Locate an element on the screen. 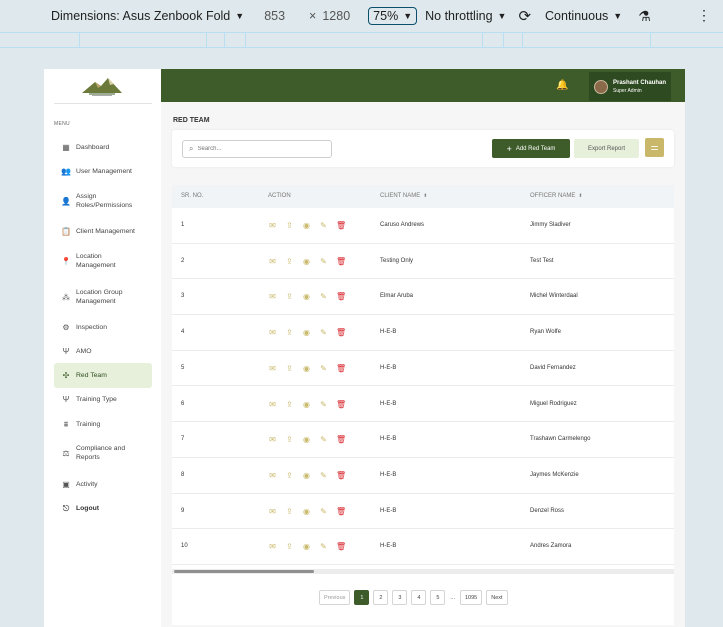 The height and width of the screenshot is (627, 723). table-row: 5 ✉ ⇪ ◉ ✎ 🗑 H-E-B David Fernandez is located at coordinates (423, 369).